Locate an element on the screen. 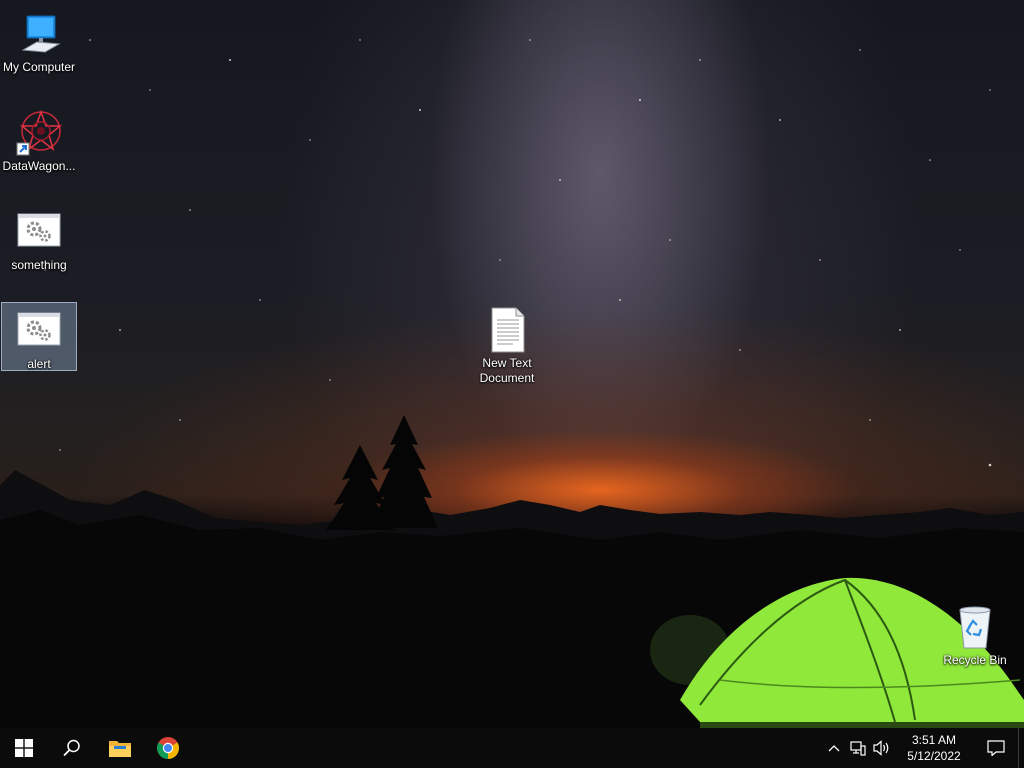 Image resolution: width=1024 pixels, height=768 pixels. desktop-icon-recycle-bin: Recycle Bin is located at coordinates (975, 635).